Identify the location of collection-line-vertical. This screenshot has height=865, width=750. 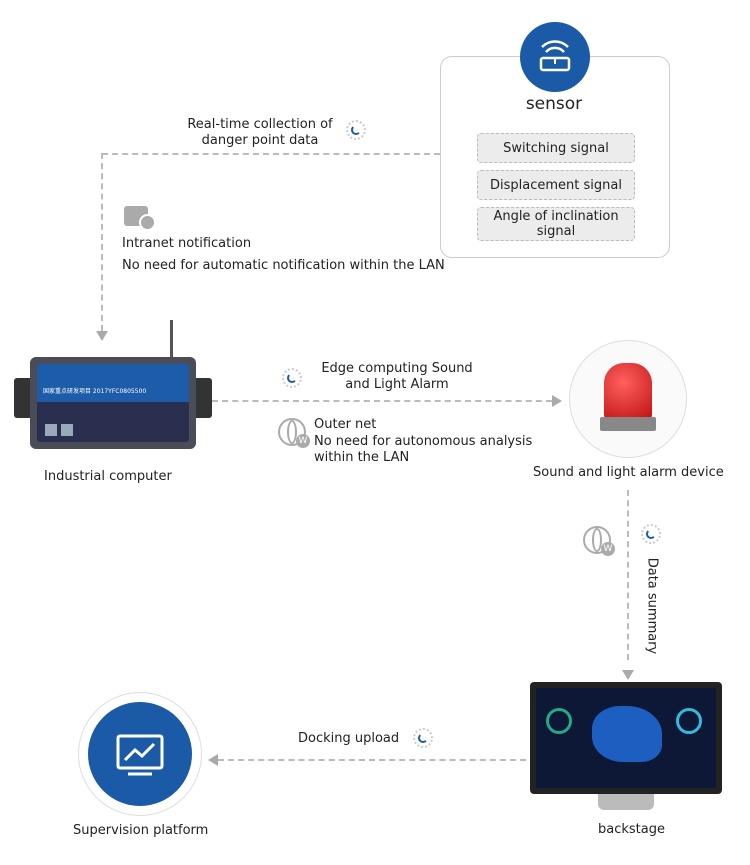
(102, 242).